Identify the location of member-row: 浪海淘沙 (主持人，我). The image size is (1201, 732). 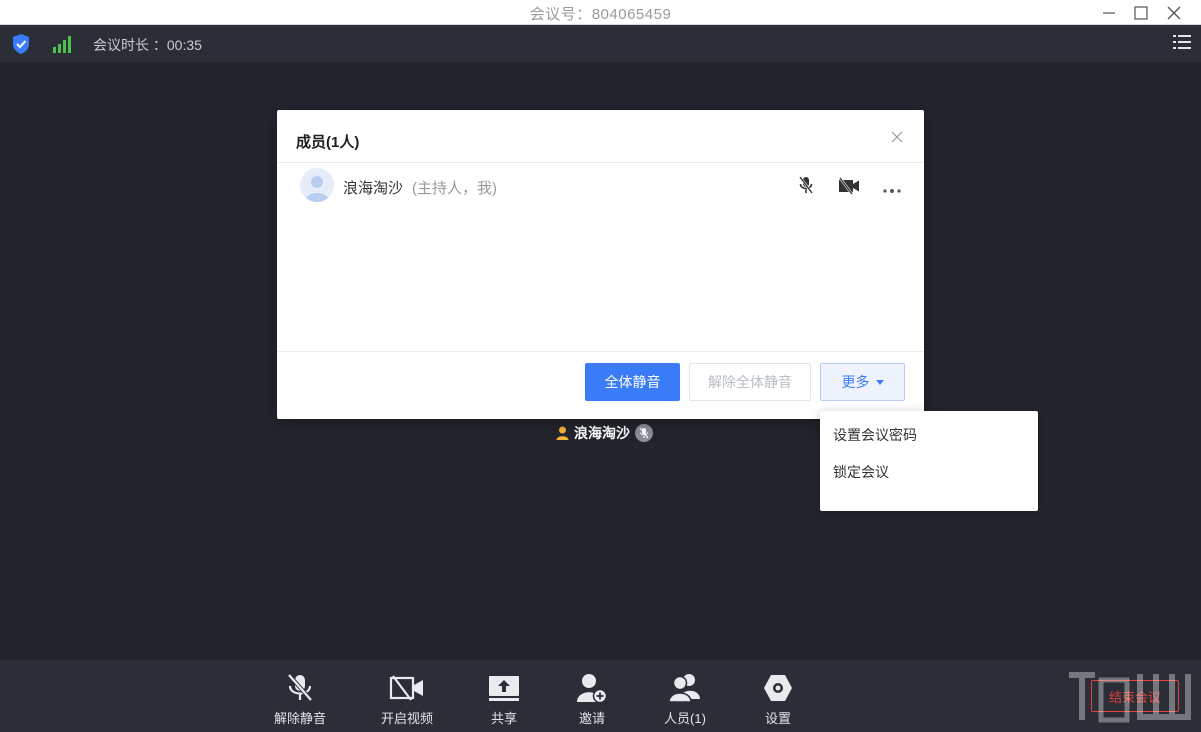
(600, 186).